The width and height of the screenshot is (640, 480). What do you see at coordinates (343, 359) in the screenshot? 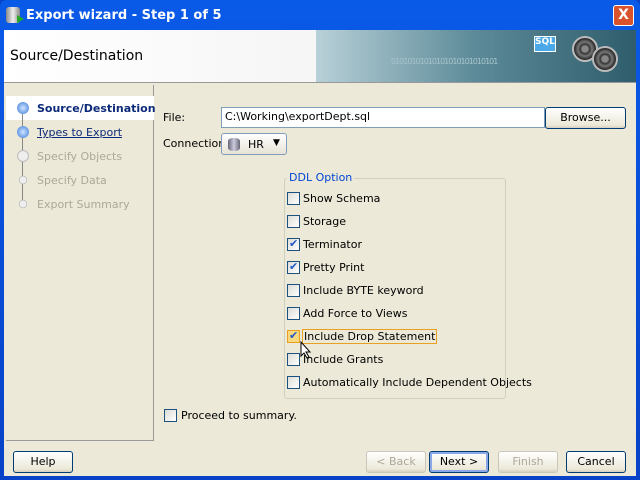
I see `ddl-option-label: Include Grants` at bounding box center [343, 359].